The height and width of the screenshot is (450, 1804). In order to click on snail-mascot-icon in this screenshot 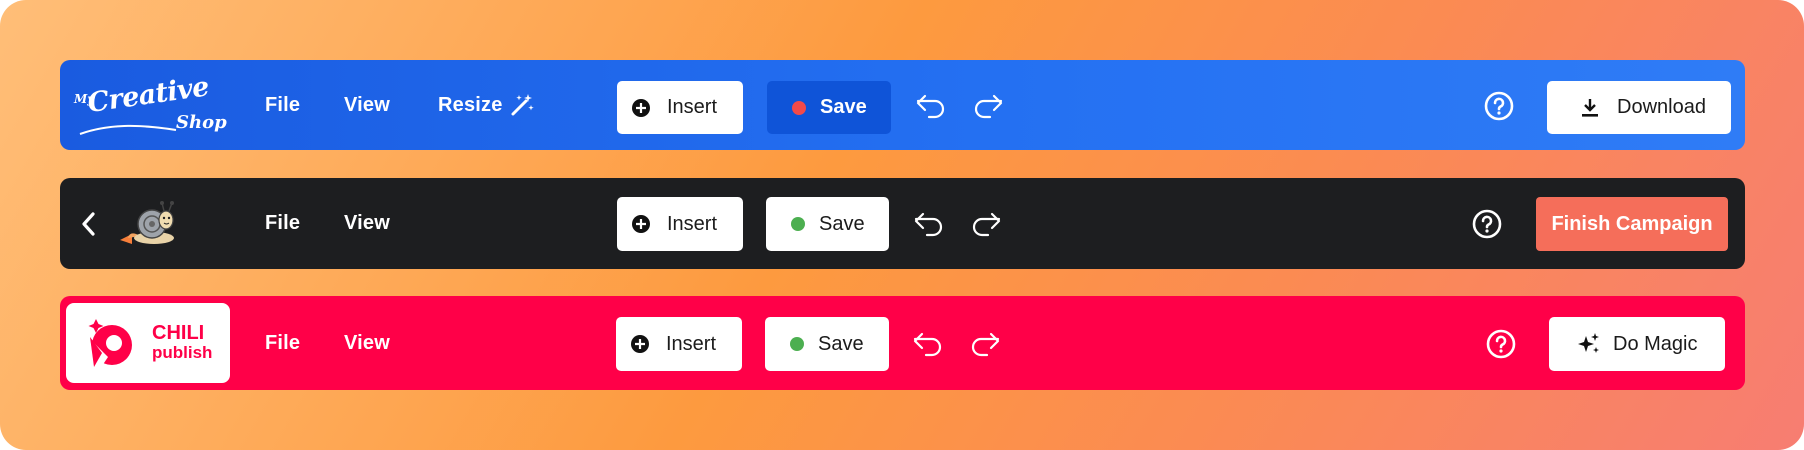, I will do `click(147, 222)`.